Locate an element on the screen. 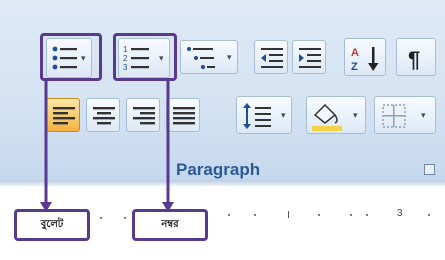 The height and width of the screenshot is (260, 445). sort-button: A Z is located at coordinates (365, 57).